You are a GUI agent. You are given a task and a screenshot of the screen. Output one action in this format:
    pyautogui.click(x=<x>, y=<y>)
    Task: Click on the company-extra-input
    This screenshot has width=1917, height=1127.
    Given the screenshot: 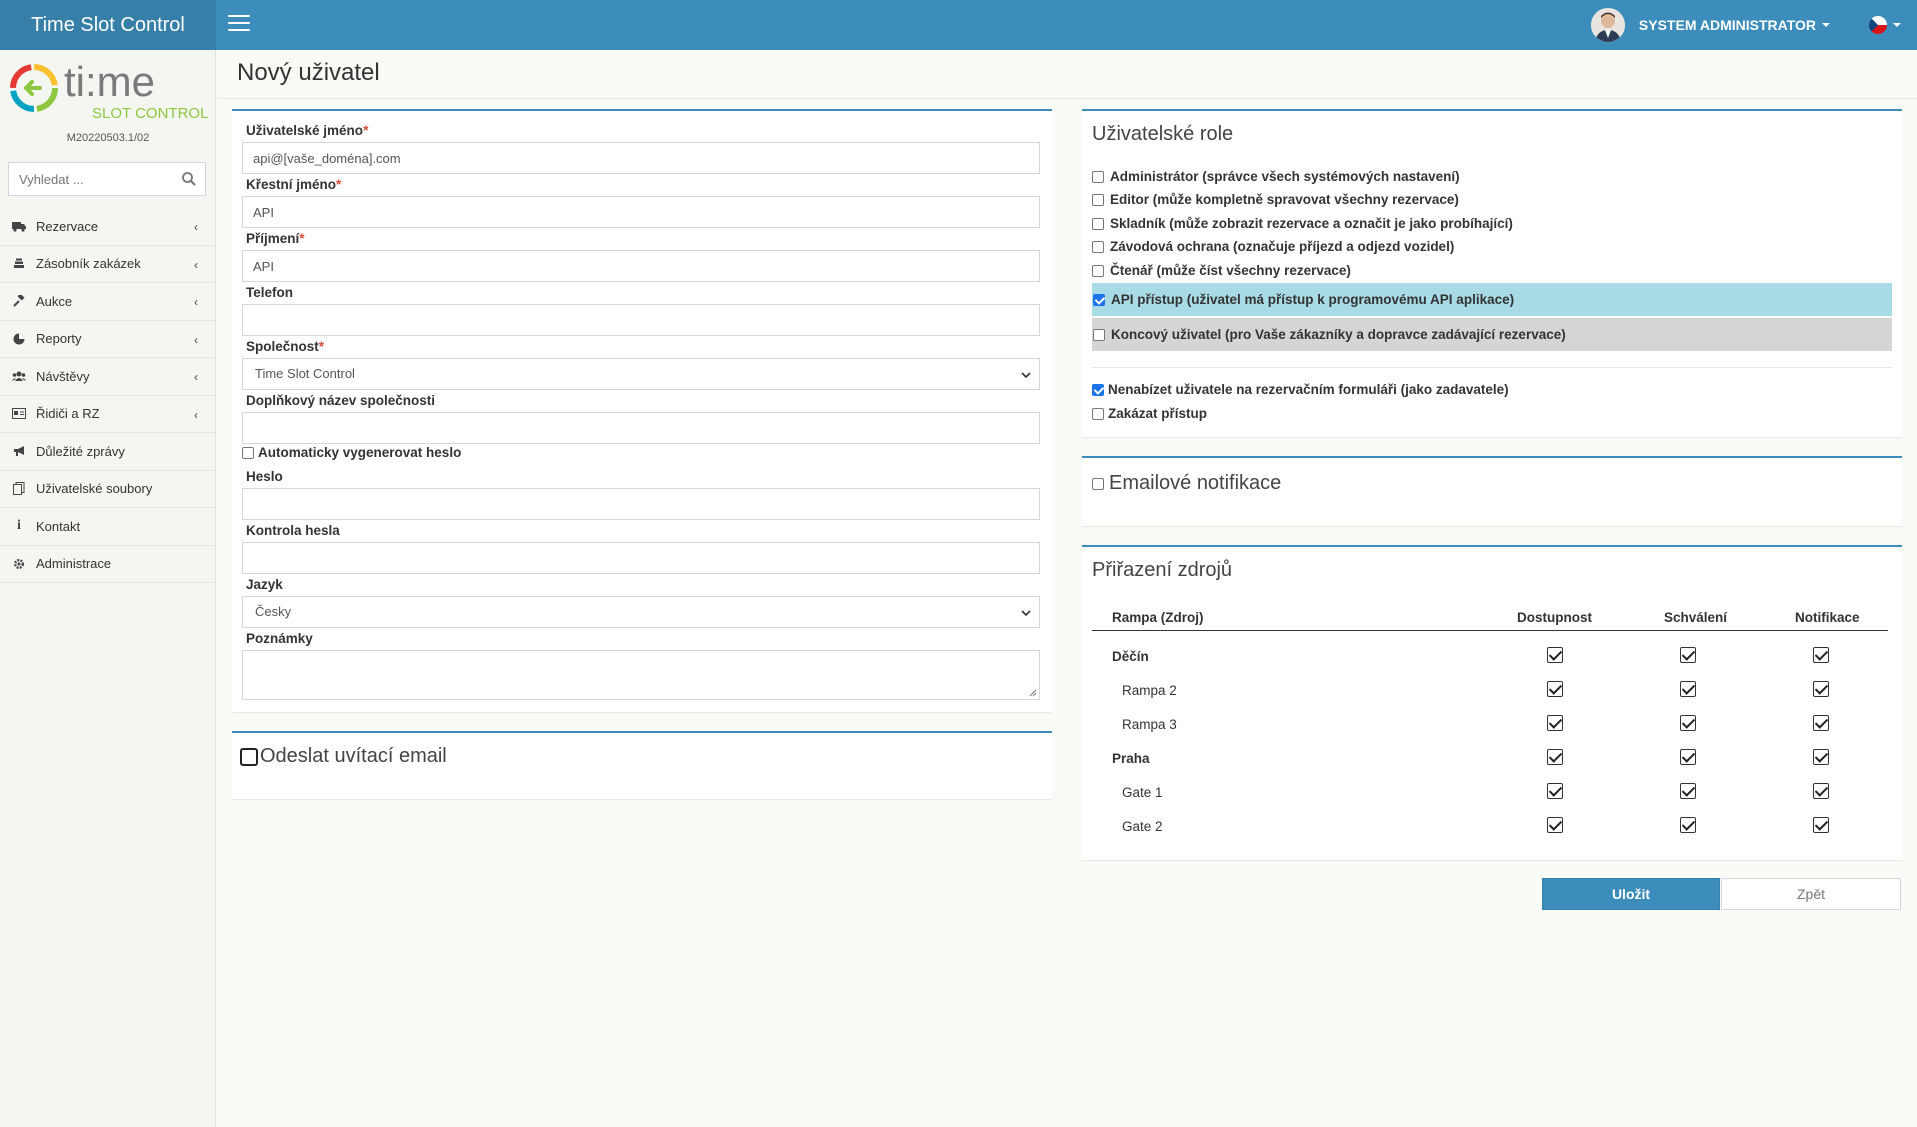 What is the action you would take?
    pyautogui.click(x=641, y=428)
    